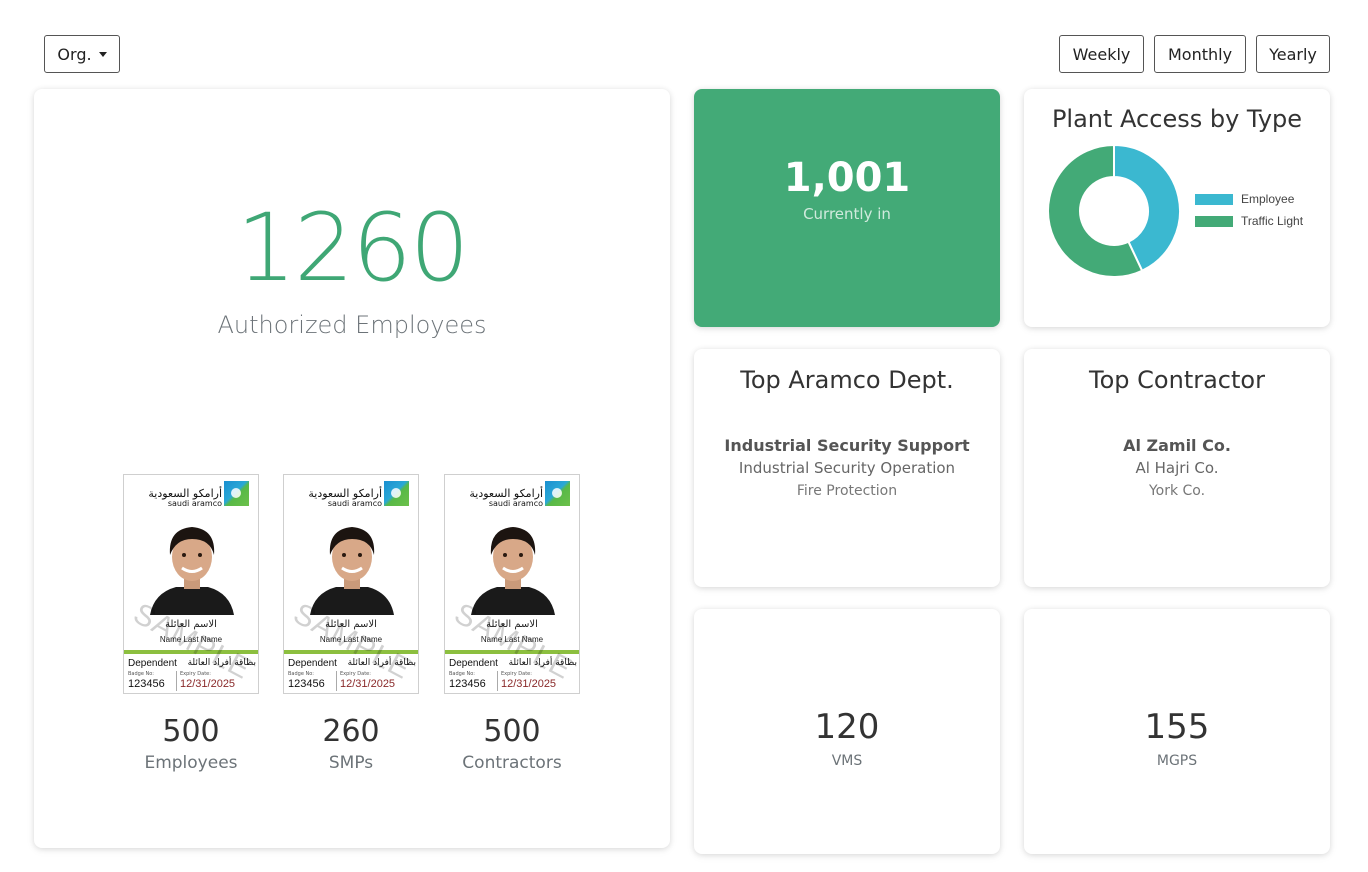 This screenshot has height=872, width=1368. What do you see at coordinates (351, 763) in the screenshot?
I see `badge-label: SMPs` at bounding box center [351, 763].